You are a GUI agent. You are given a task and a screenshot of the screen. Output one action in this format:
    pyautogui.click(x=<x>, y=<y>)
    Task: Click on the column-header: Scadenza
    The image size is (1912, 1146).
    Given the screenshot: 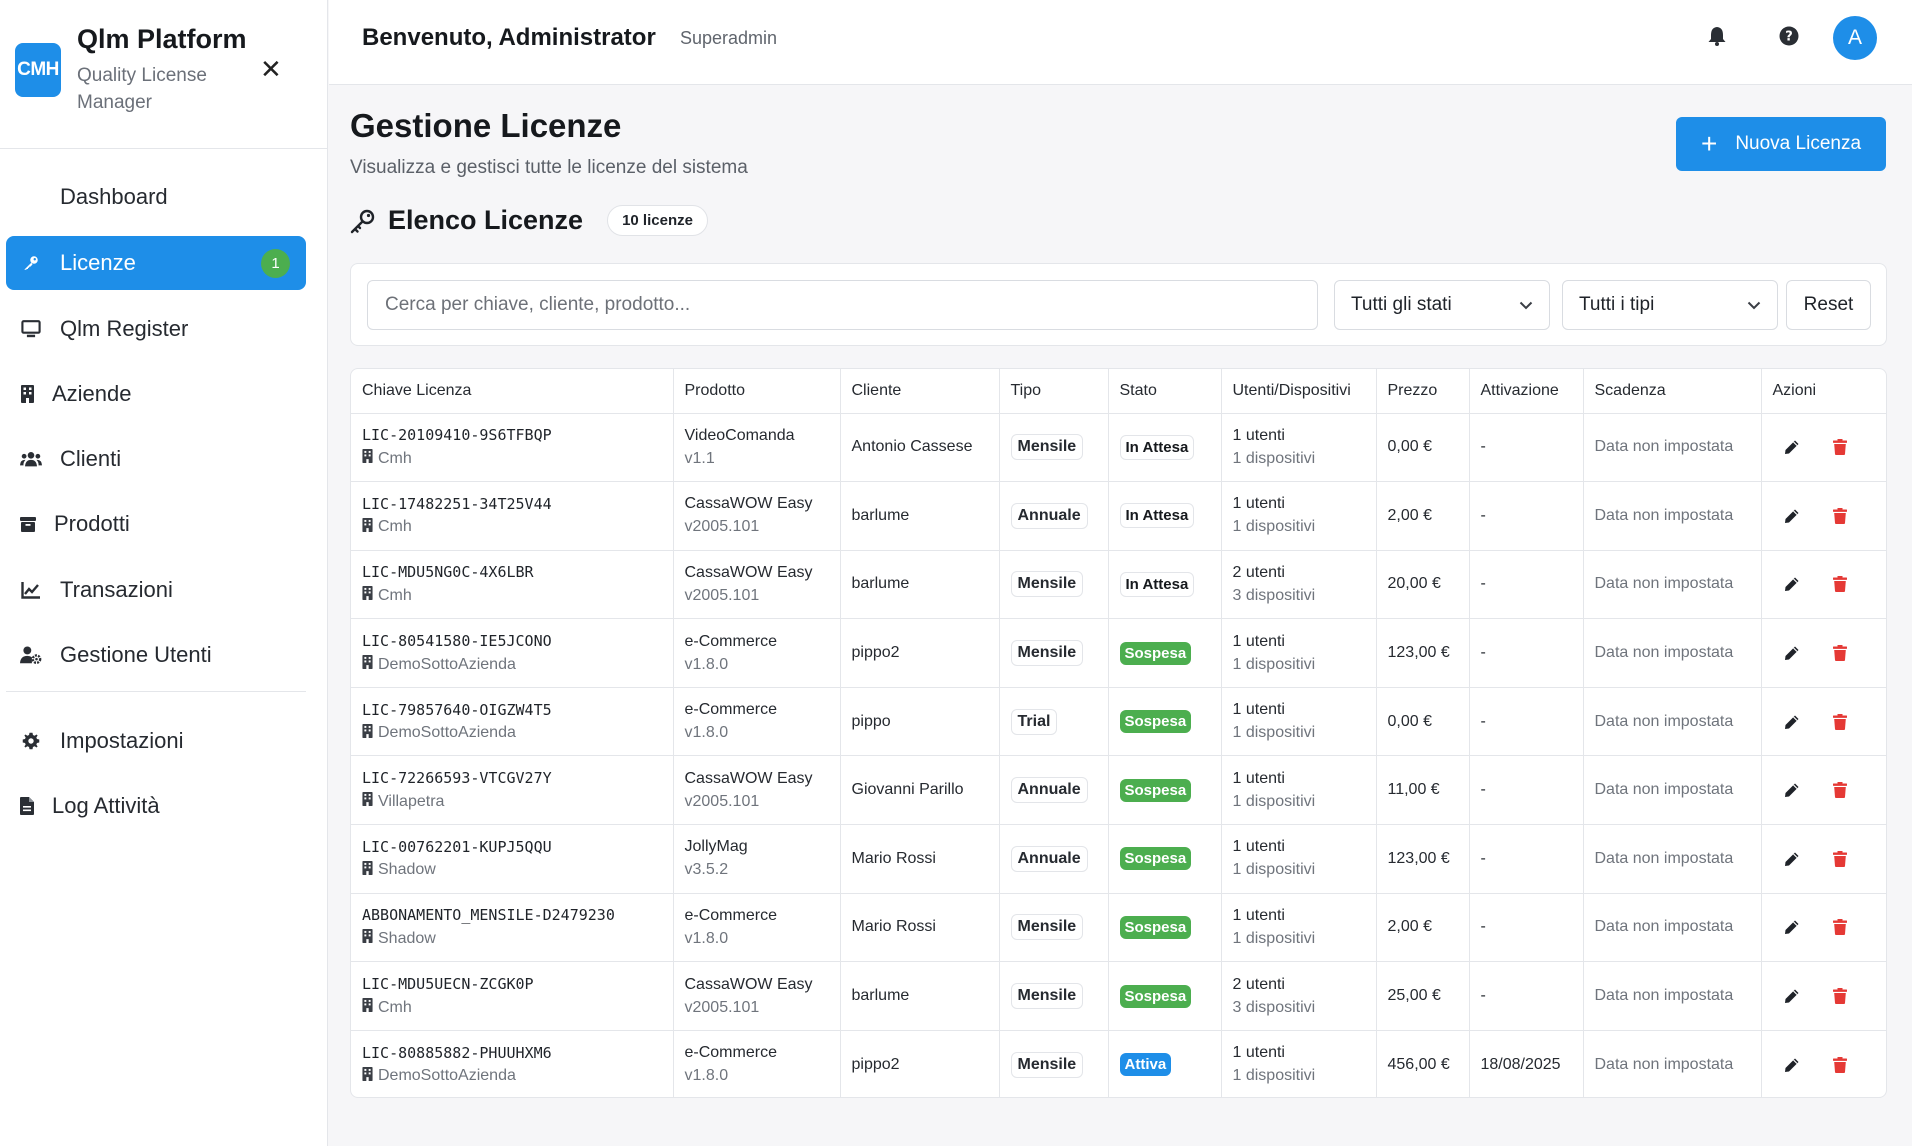 What is the action you would take?
    pyautogui.click(x=1672, y=391)
    